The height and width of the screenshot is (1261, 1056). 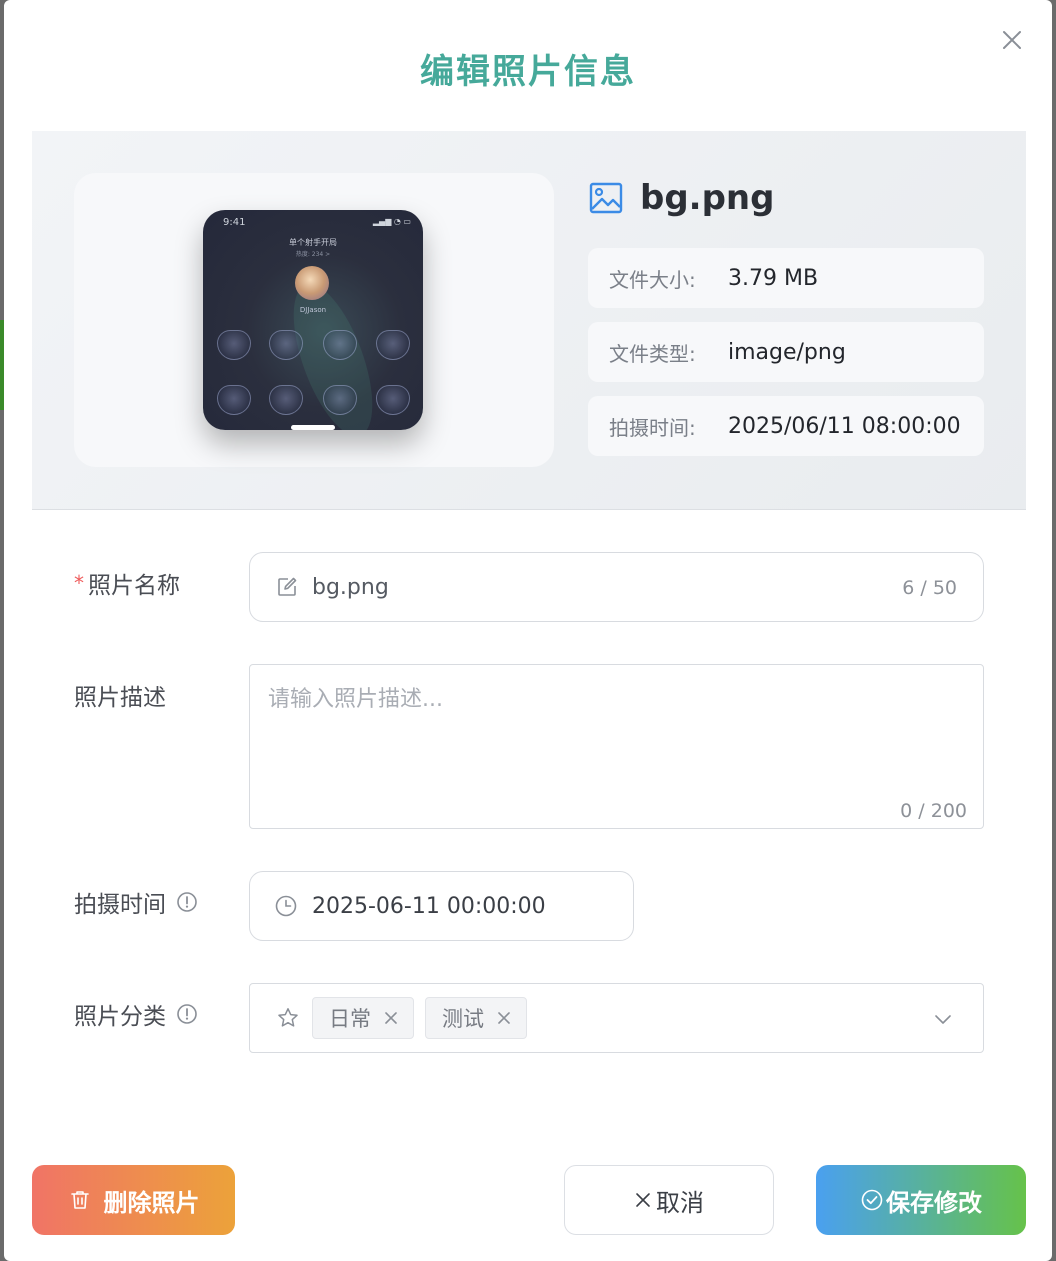 I want to click on file-name-row: bg.png, so click(x=681, y=198).